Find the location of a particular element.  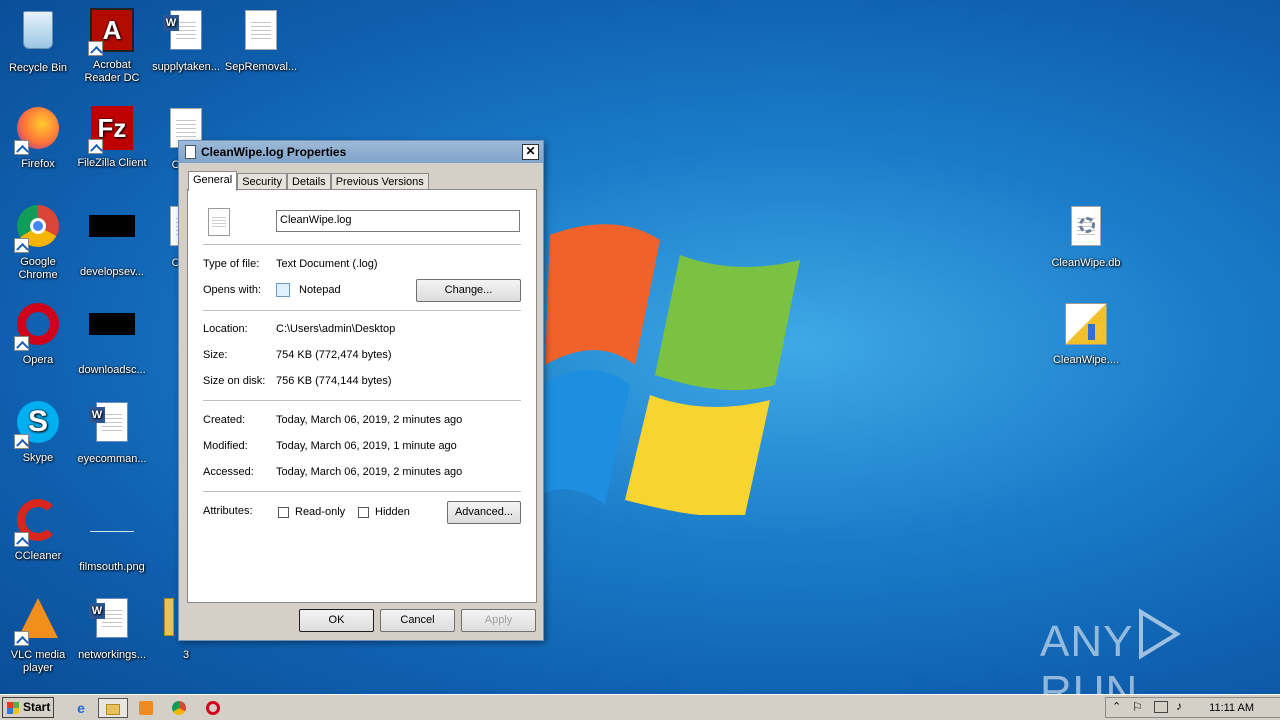

desktop-icon-label: Google Chrome is located at coordinates (38, 268).